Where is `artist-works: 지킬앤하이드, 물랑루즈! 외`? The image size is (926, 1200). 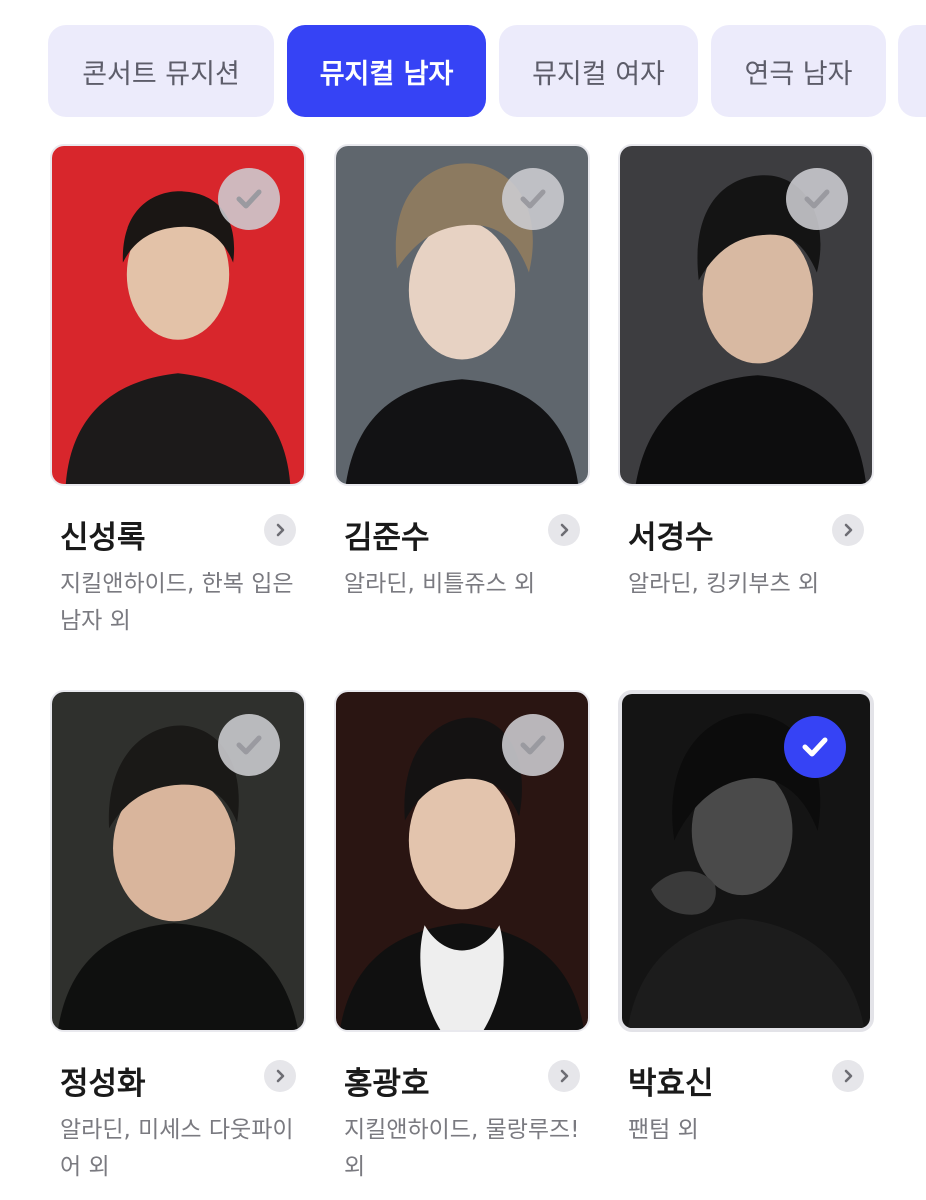 artist-works: 지킬앤하이드, 물랑루즈! 외 is located at coordinates (462, 1148).